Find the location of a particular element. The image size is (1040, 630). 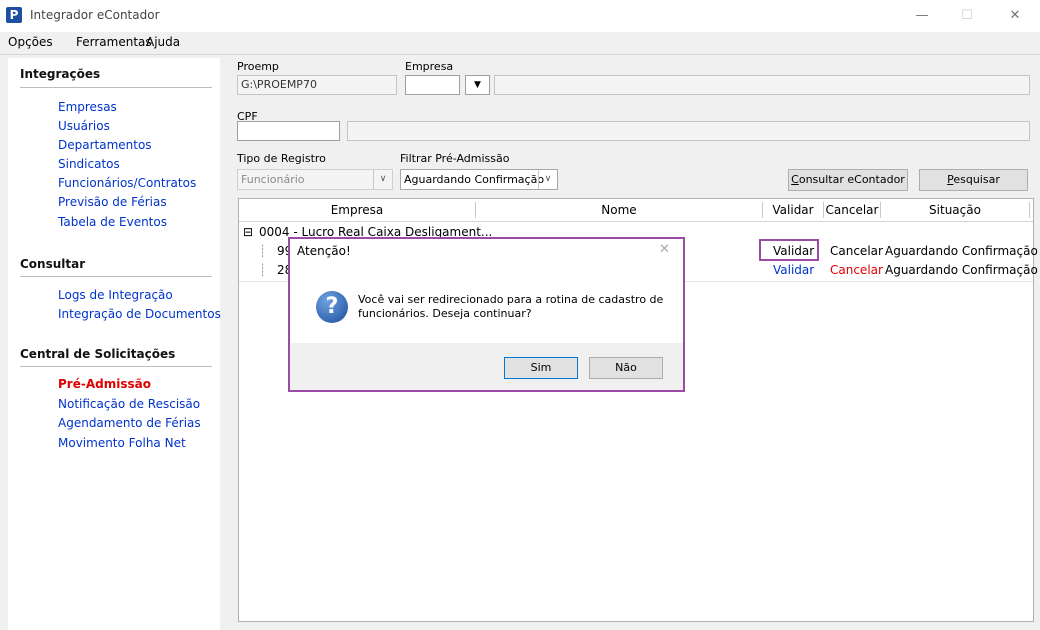

nav-integracao-documentos: Integração de Documentos is located at coordinates (139, 314).